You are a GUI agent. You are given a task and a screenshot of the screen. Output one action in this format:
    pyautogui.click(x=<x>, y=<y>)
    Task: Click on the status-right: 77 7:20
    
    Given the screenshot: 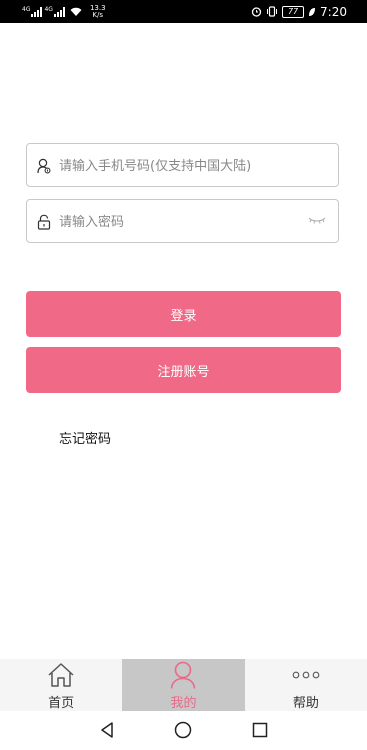 What is the action you would take?
    pyautogui.click(x=299, y=11)
    